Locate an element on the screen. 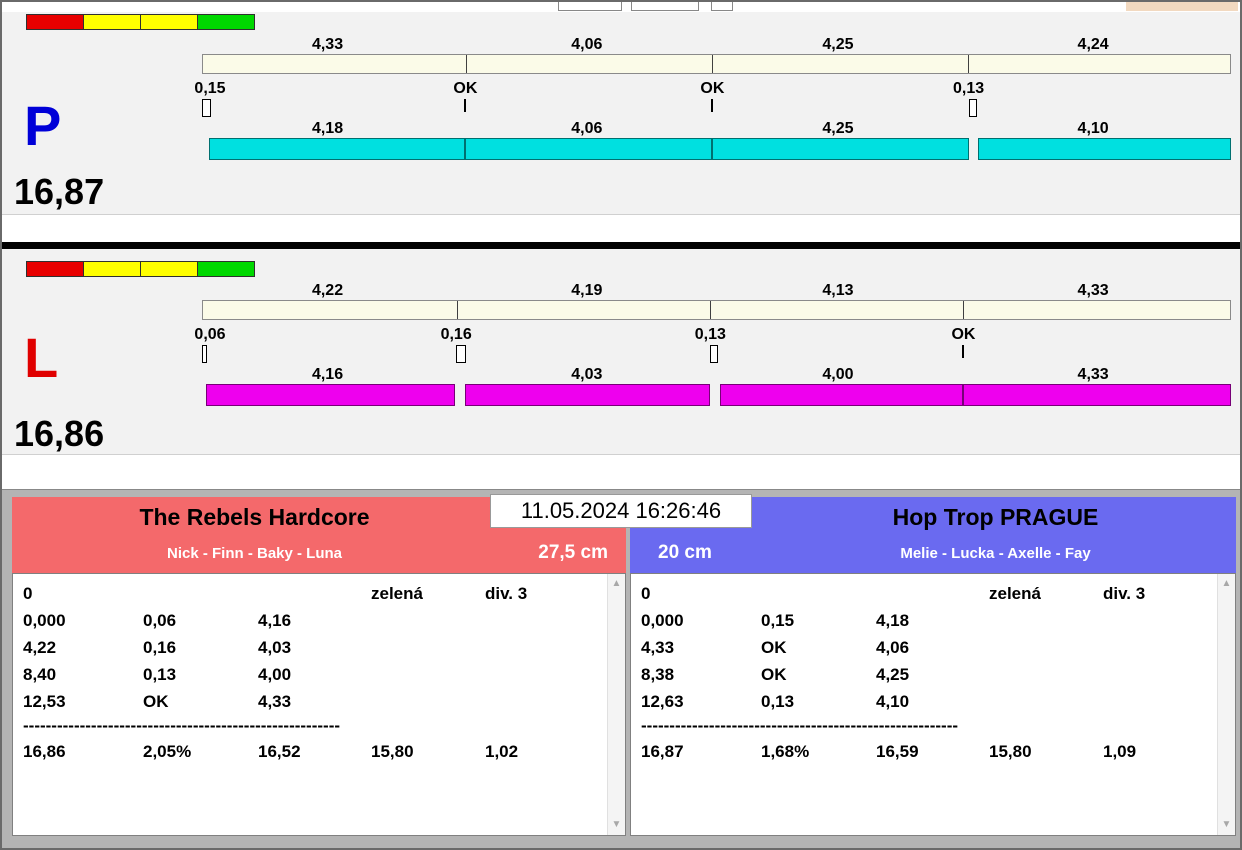 Image resolution: width=1242 pixels, height=850 pixels. lap-time-label: 4,18 is located at coordinates (327, 128).